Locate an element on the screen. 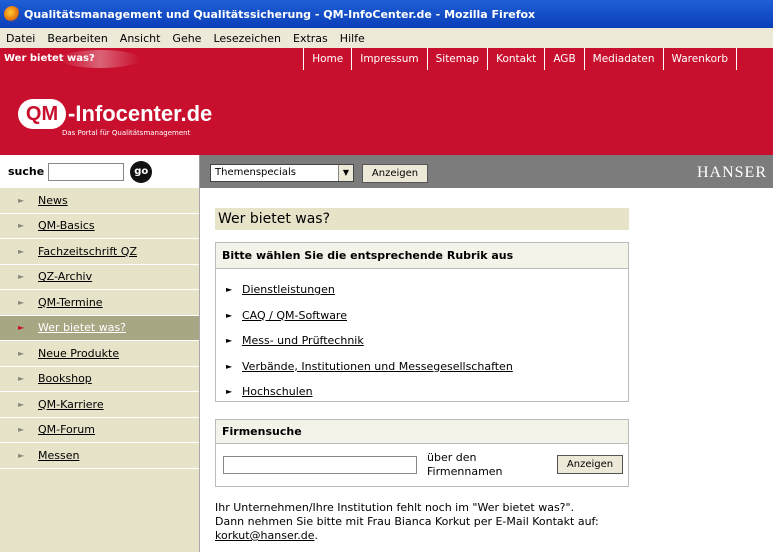  logo-name: -Infocenter.de is located at coordinates (140, 113).